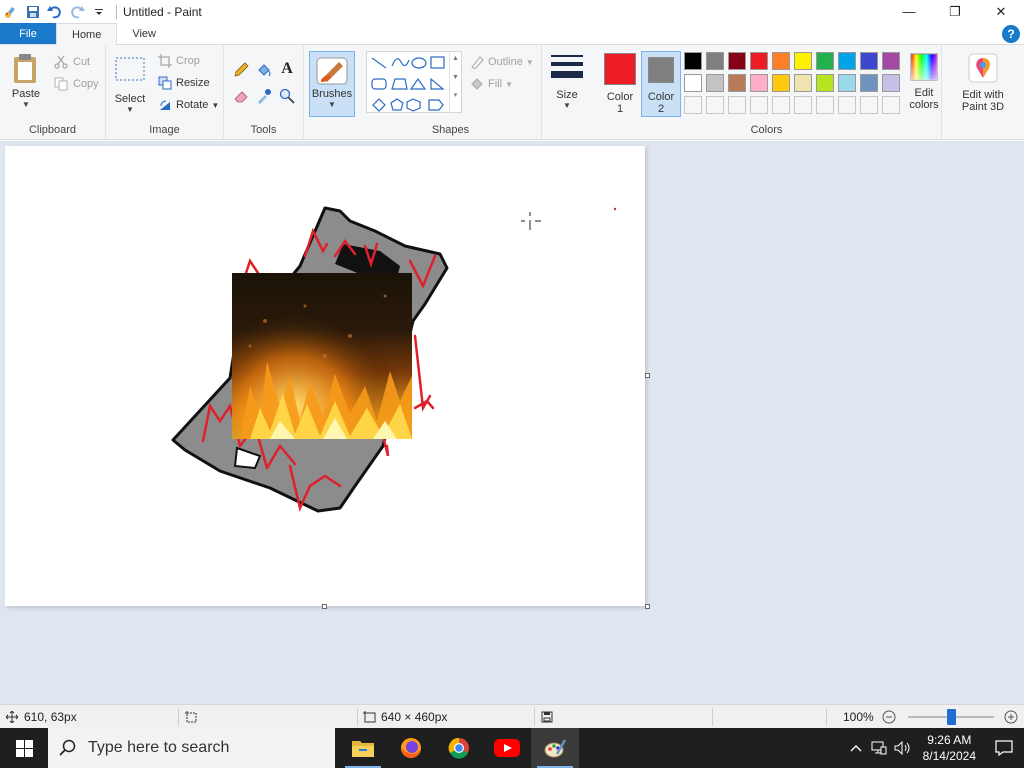 The width and height of the screenshot is (1024, 768). What do you see at coordinates (879, 748) in the screenshot?
I see `network-icon` at bounding box center [879, 748].